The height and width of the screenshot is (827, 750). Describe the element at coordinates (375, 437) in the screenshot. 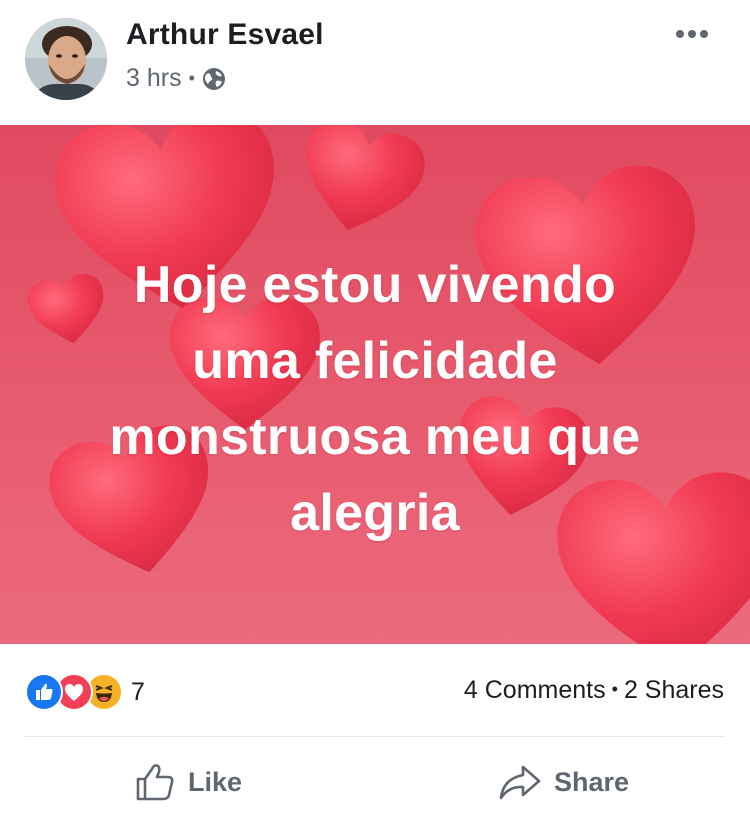

I see `post-text-line: monstruosa meu que` at that location.